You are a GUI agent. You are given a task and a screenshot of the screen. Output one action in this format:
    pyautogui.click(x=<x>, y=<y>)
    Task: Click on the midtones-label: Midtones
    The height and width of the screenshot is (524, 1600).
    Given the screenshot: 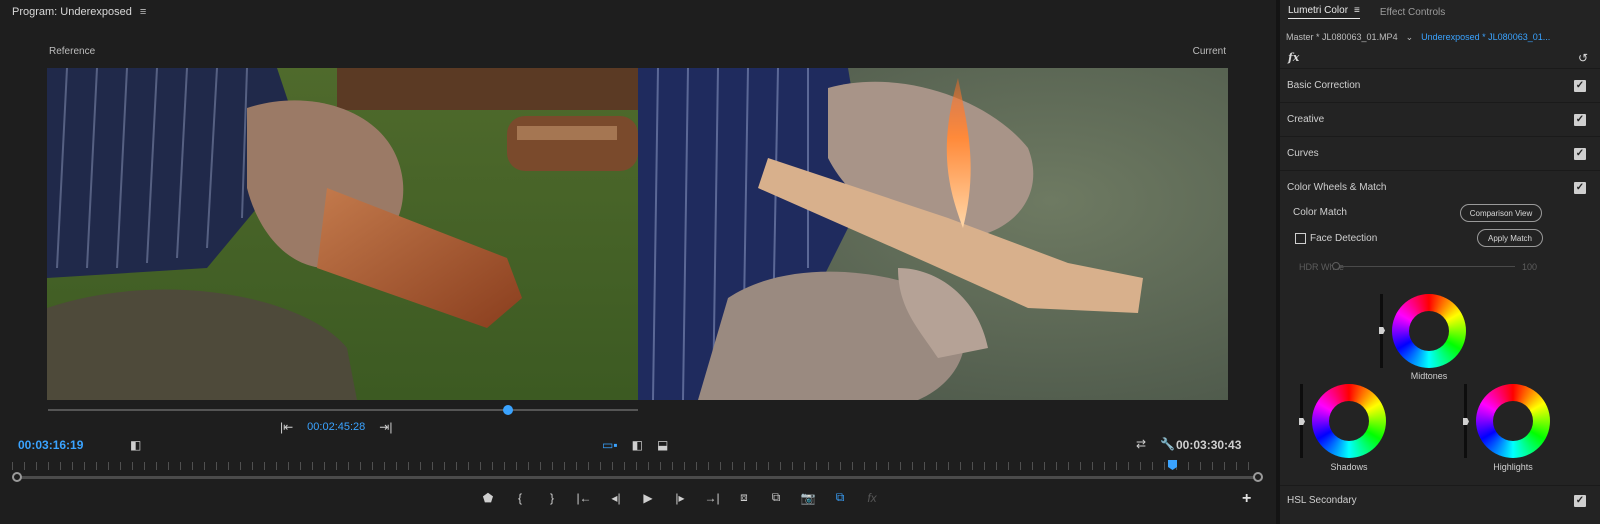 What is the action you would take?
    pyautogui.click(x=1429, y=376)
    